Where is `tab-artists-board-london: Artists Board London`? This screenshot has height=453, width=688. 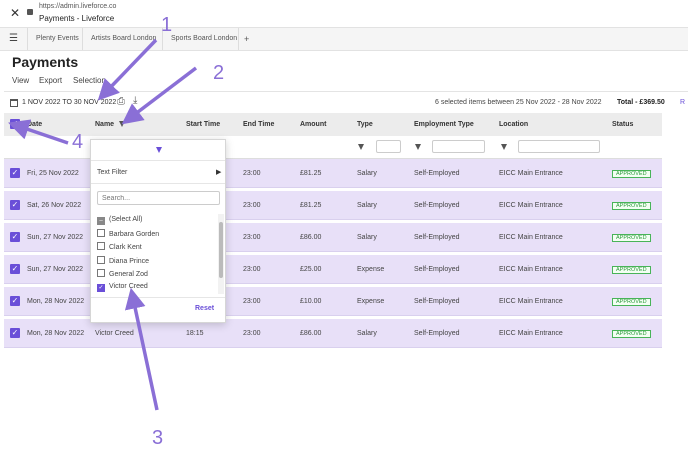 tab-artists-board-london: Artists Board London is located at coordinates (123, 39).